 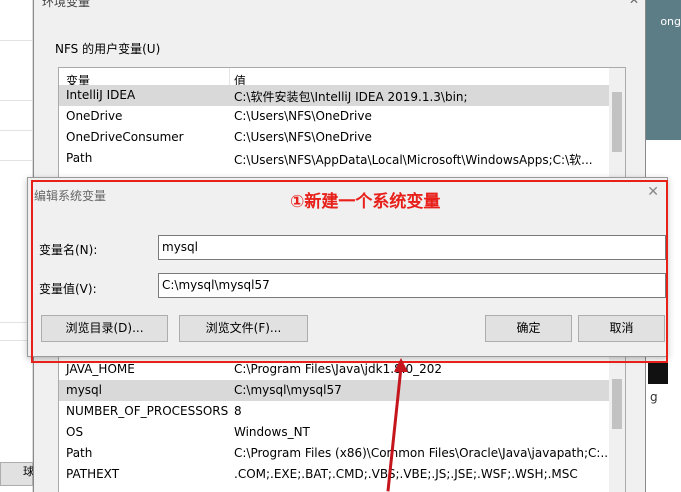 What do you see at coordinates (663, 70) in the screenshot?
I see `background-desktop-right: ong` at bounding box center [663, 70].